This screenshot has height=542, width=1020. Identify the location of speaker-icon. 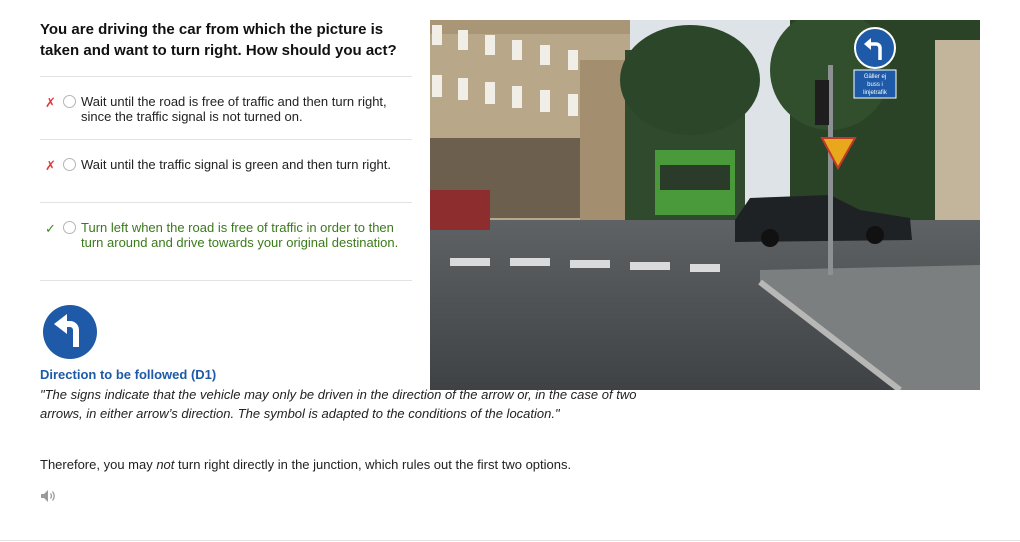
(49, 496).